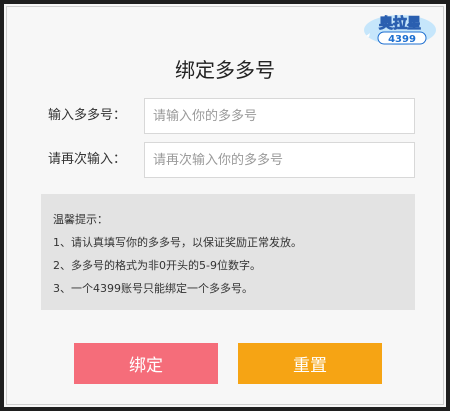 The image size is (450, 411). I want to click on svg-text: 4399, so click(402, 39).